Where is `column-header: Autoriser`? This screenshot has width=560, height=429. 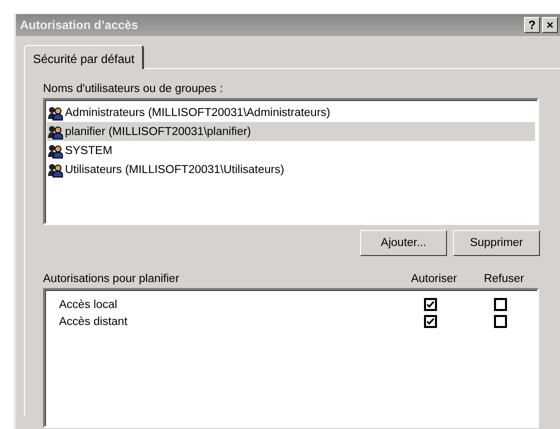
column-header: Autoriser is located at coordinates (434, 279).